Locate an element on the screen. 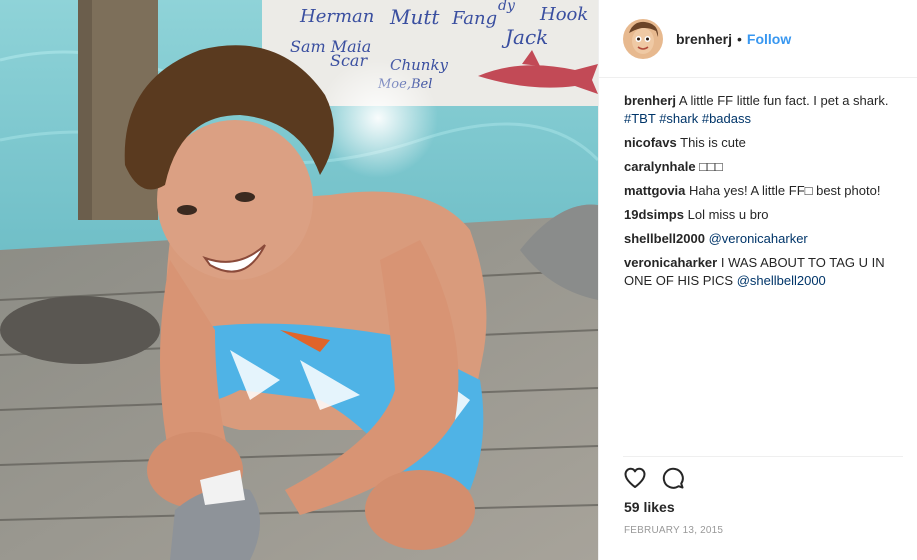  comment-item: shellbell2000 @veronicaharker is located at coordinates (766, 239).